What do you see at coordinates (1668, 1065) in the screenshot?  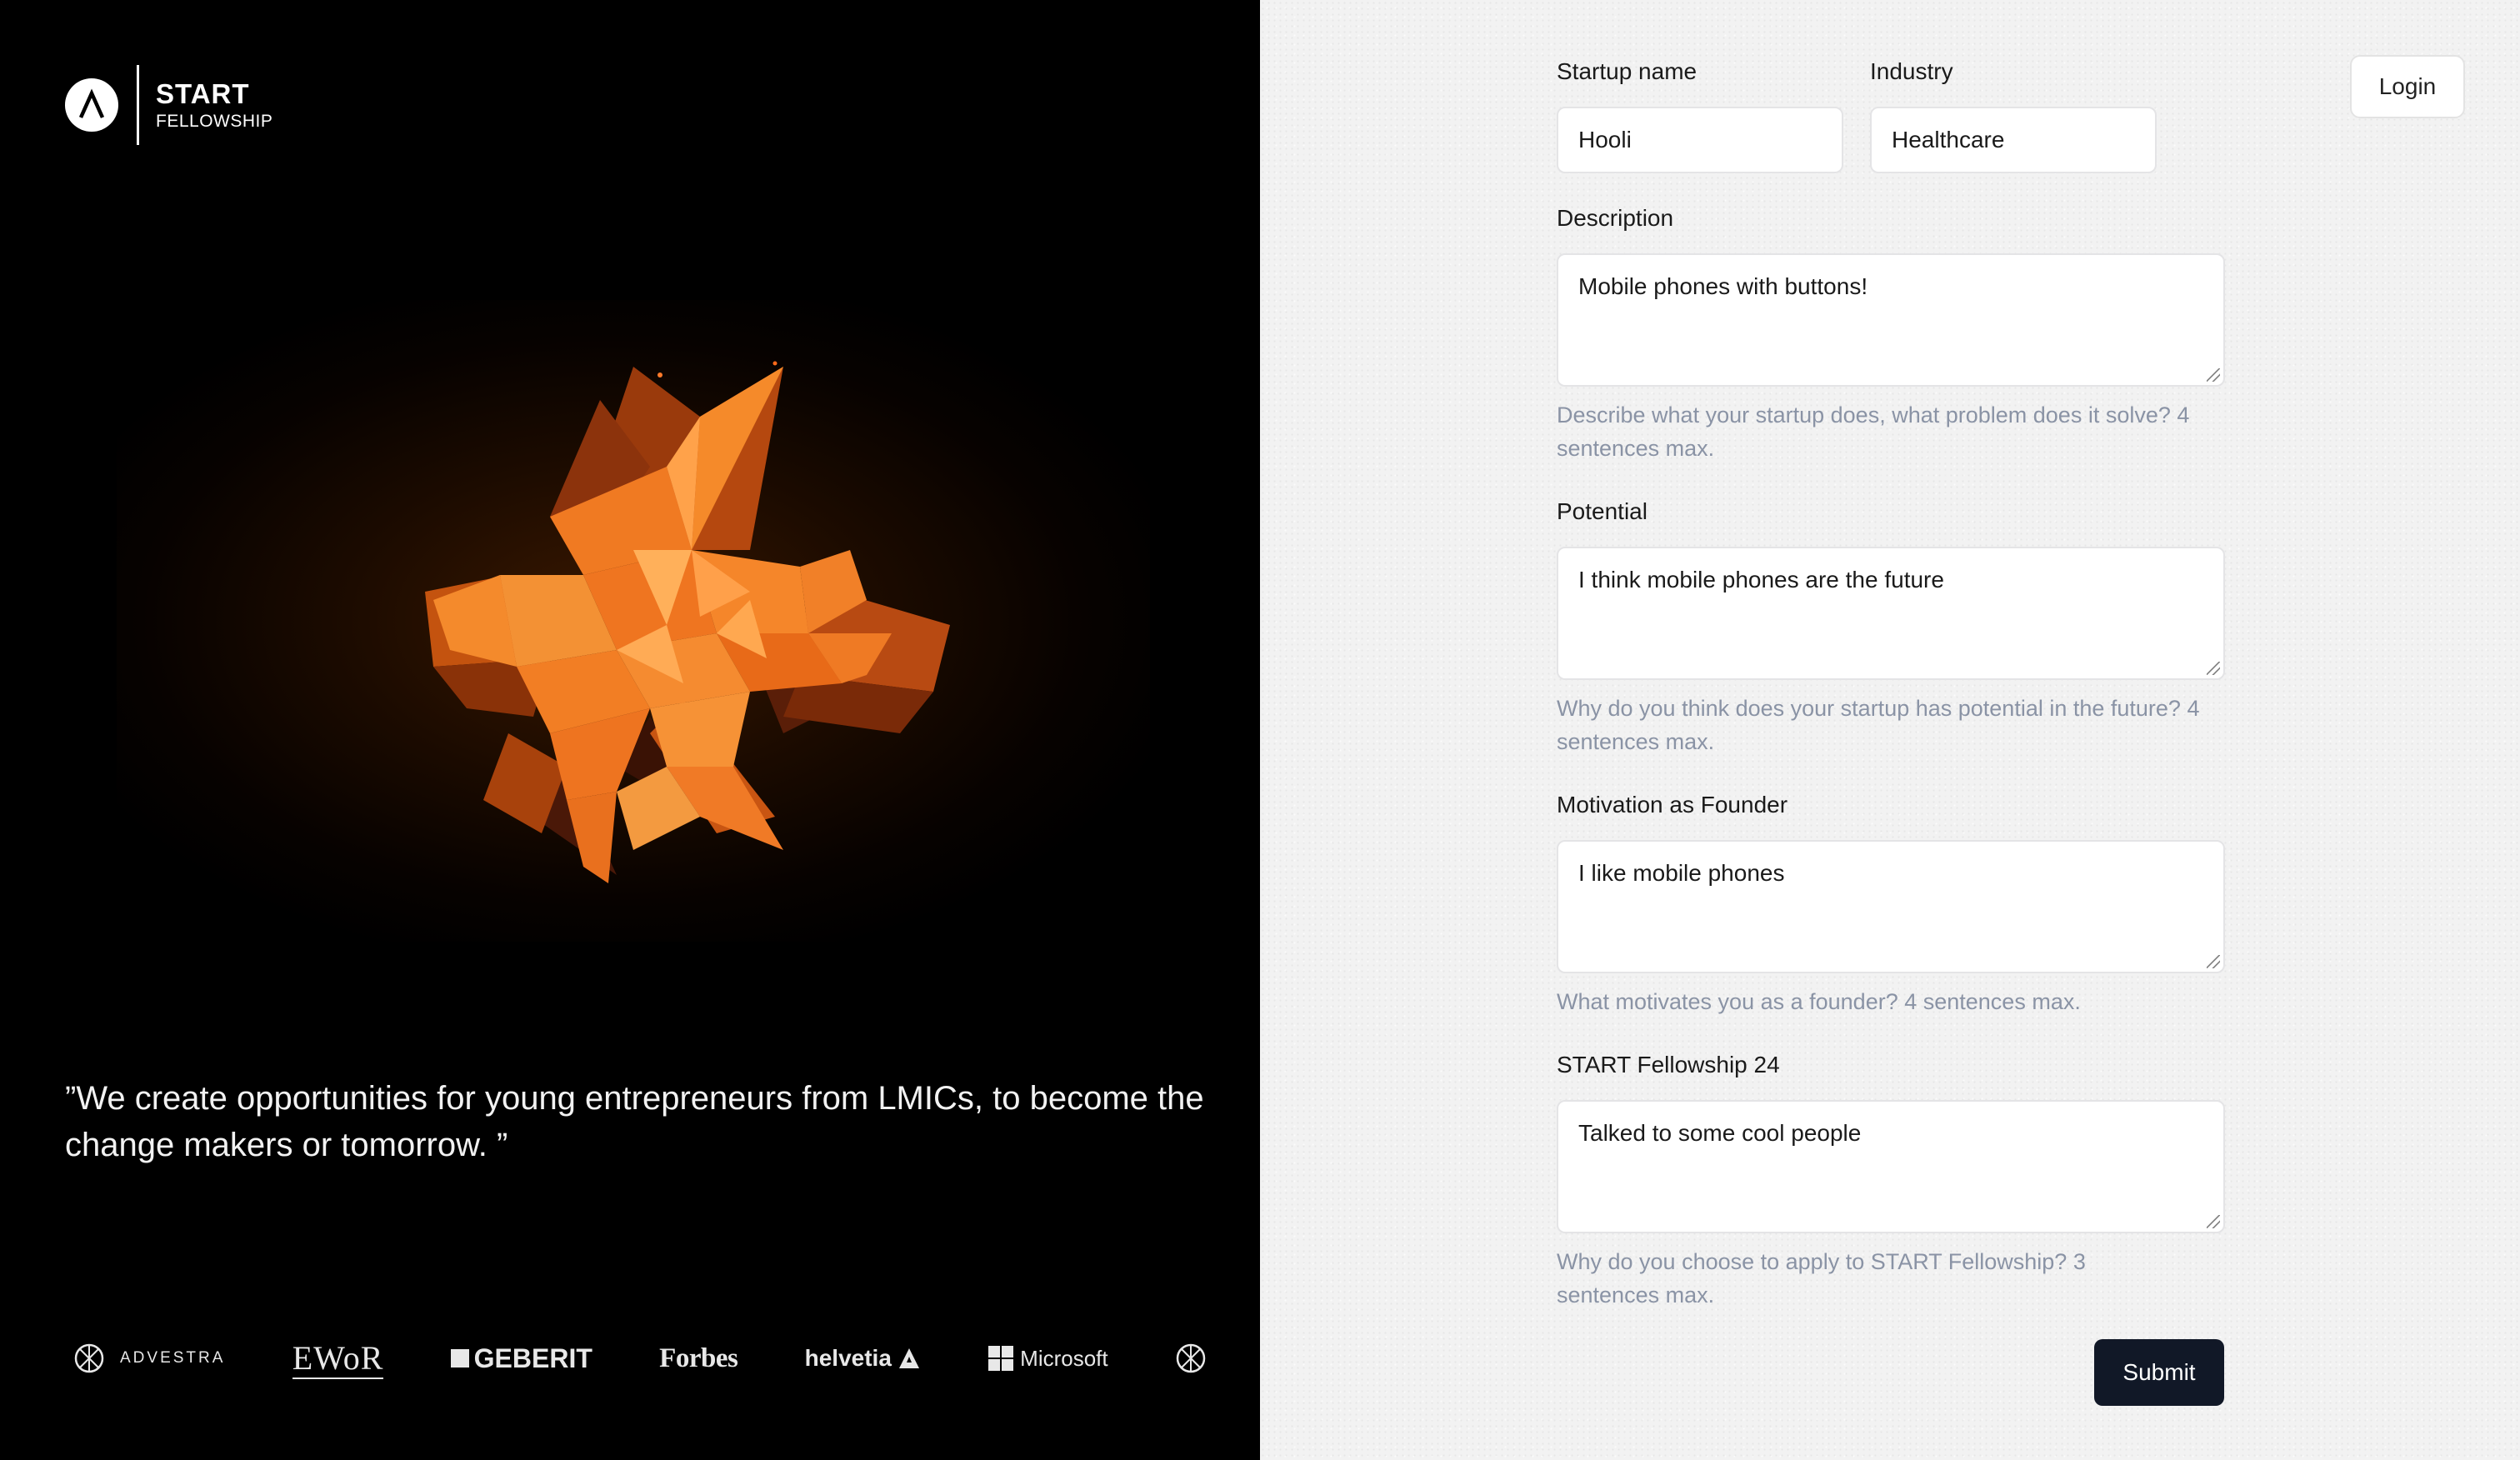 I see `fellowship-label: START Fellowship 24` at bounding box center [1668, 1065].